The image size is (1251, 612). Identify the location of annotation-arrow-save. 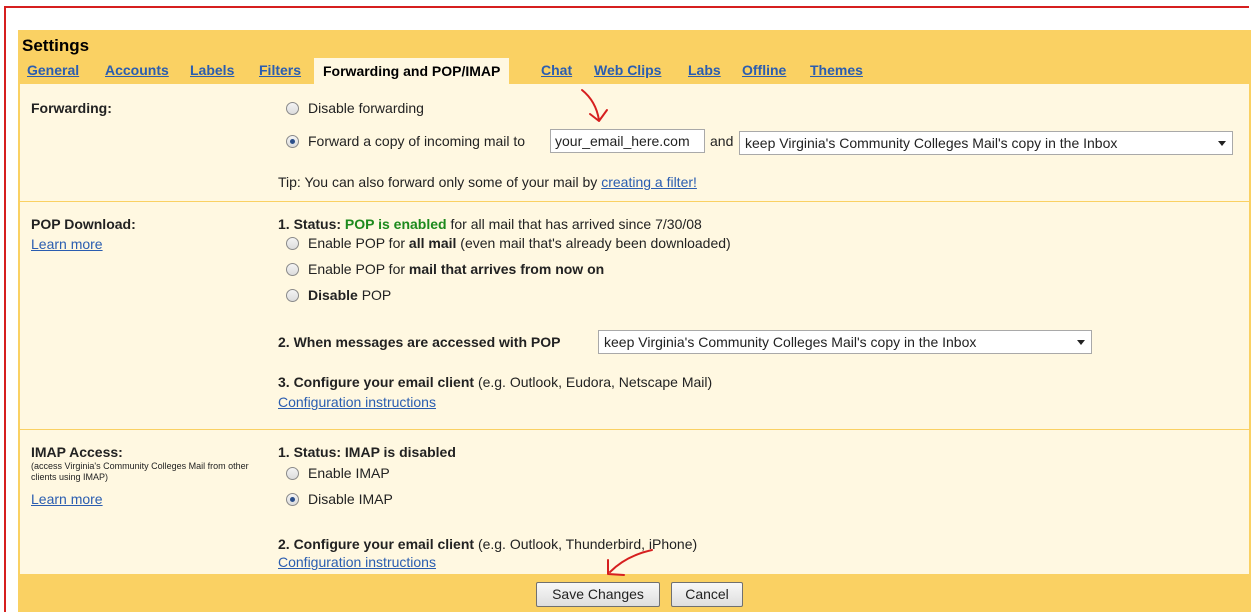
(630, 562).